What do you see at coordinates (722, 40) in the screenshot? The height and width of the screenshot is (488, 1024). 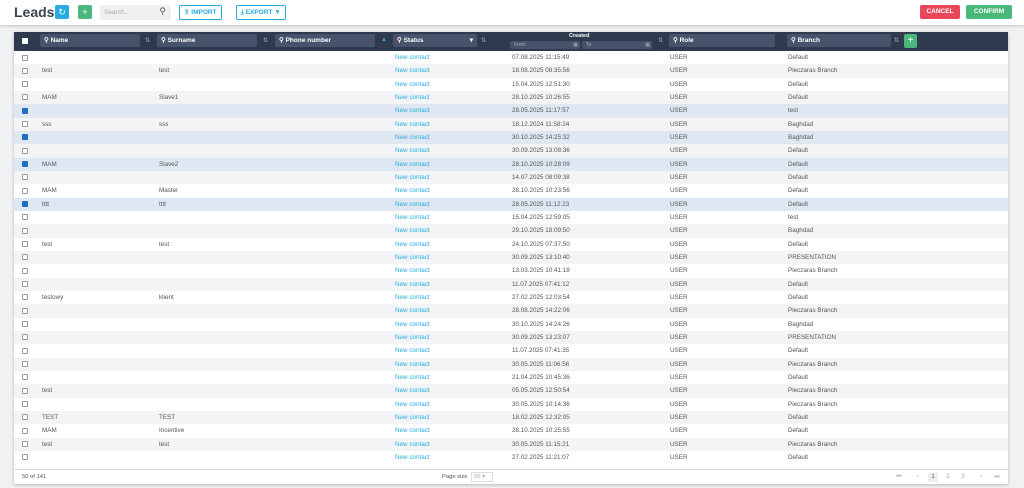 I see `role-filter: ⚲ Role` at bounding box center [722, 40].